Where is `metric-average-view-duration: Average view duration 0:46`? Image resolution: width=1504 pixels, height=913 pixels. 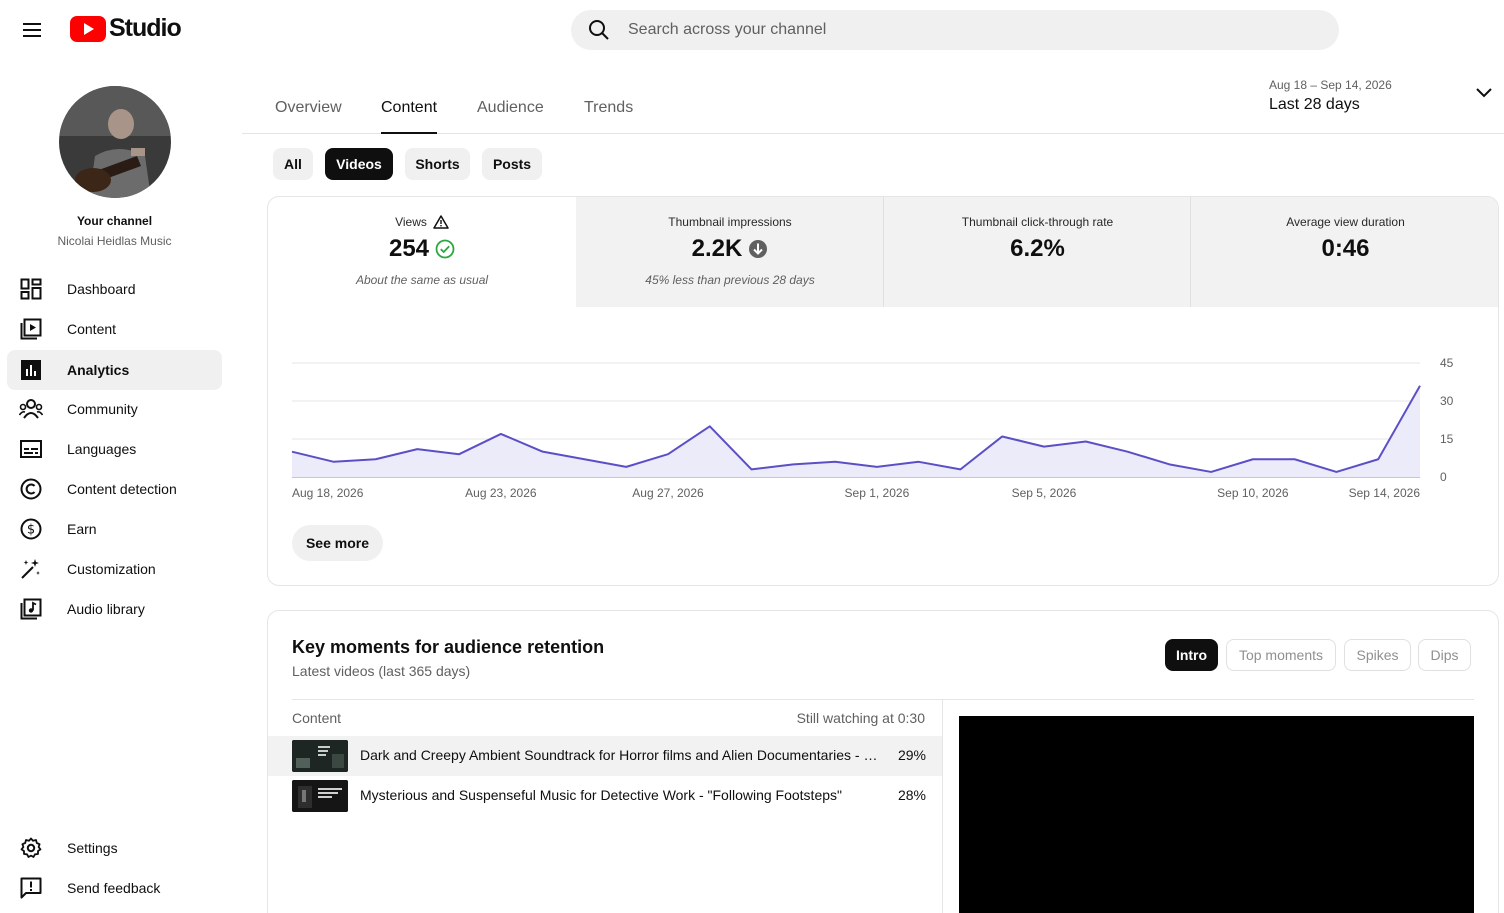 metric-average-view-duration: Average view duration 0:46 is located at coordinates (1344, 252).